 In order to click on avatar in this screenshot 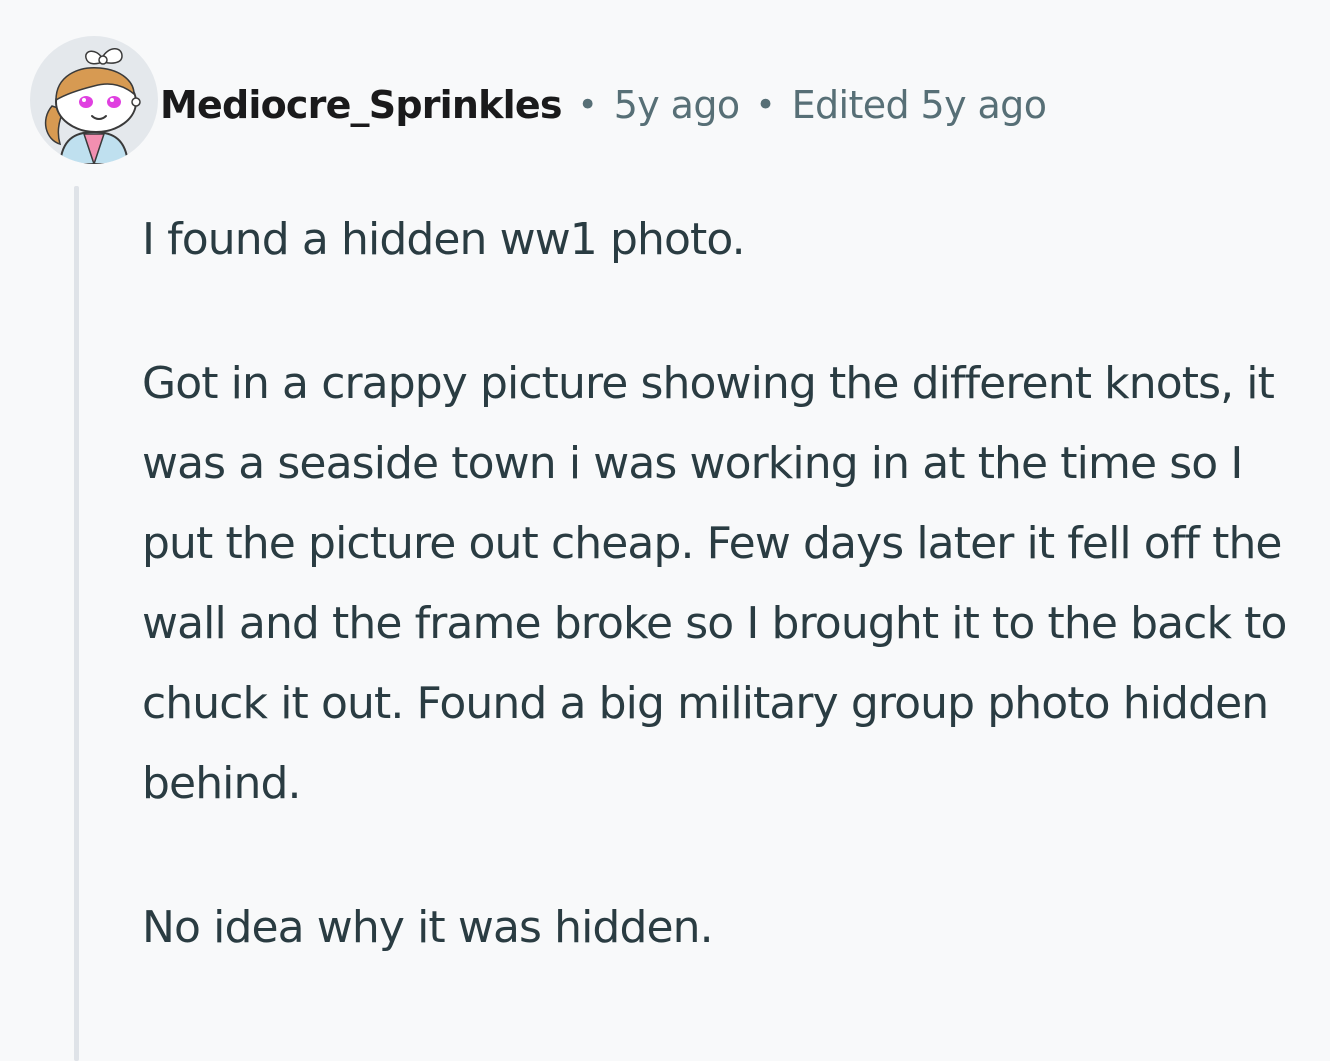, I will do `click(94, 100)`.